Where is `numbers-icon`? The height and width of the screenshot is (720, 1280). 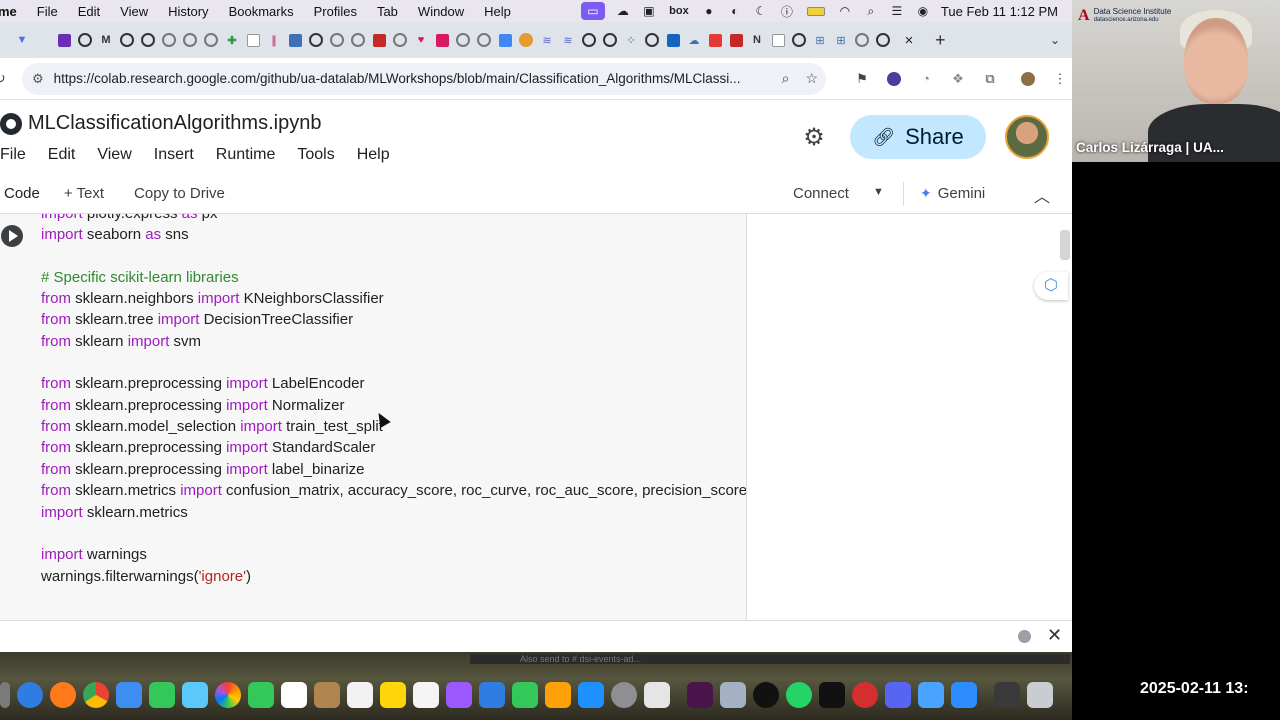
numbers-icon is located at coordinates (525, 695).